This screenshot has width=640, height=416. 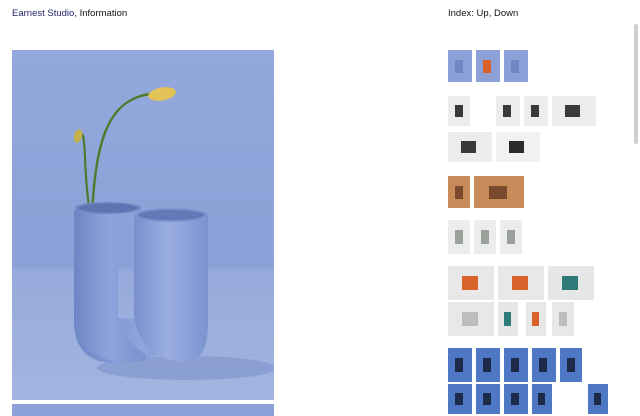 I want to click on thumb-bench, so click(x=518, y=147).